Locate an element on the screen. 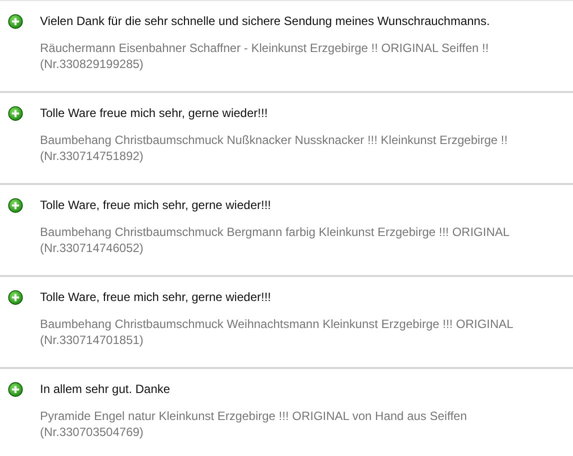  item-title: Baumbehang Christbaumschmuck Weihnachtsmann Kleinkunst Erzgebirge !!! ORIGINAL is located at coordinates (277, 324).